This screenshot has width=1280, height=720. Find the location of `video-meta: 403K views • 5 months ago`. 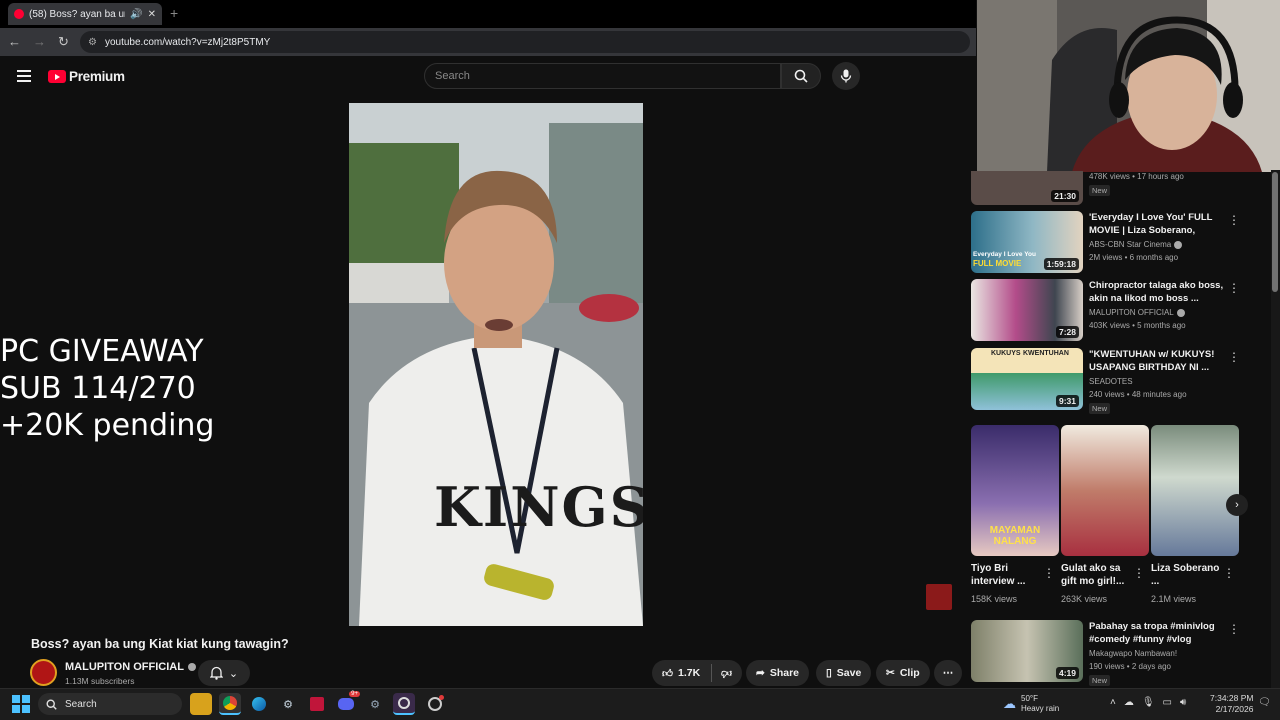

video-meta: 403K views • 5 months ago is located at coordinates (1137, 325).